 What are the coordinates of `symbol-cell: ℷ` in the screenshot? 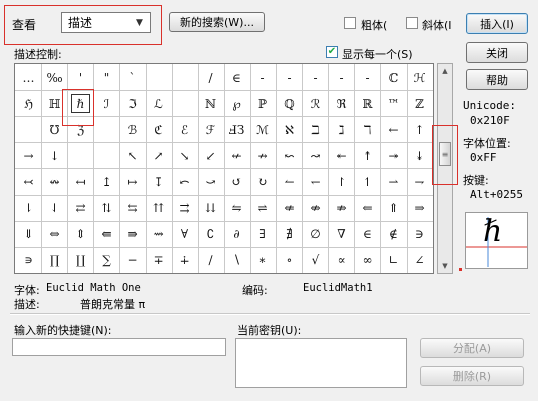 It's located at (341, 129).